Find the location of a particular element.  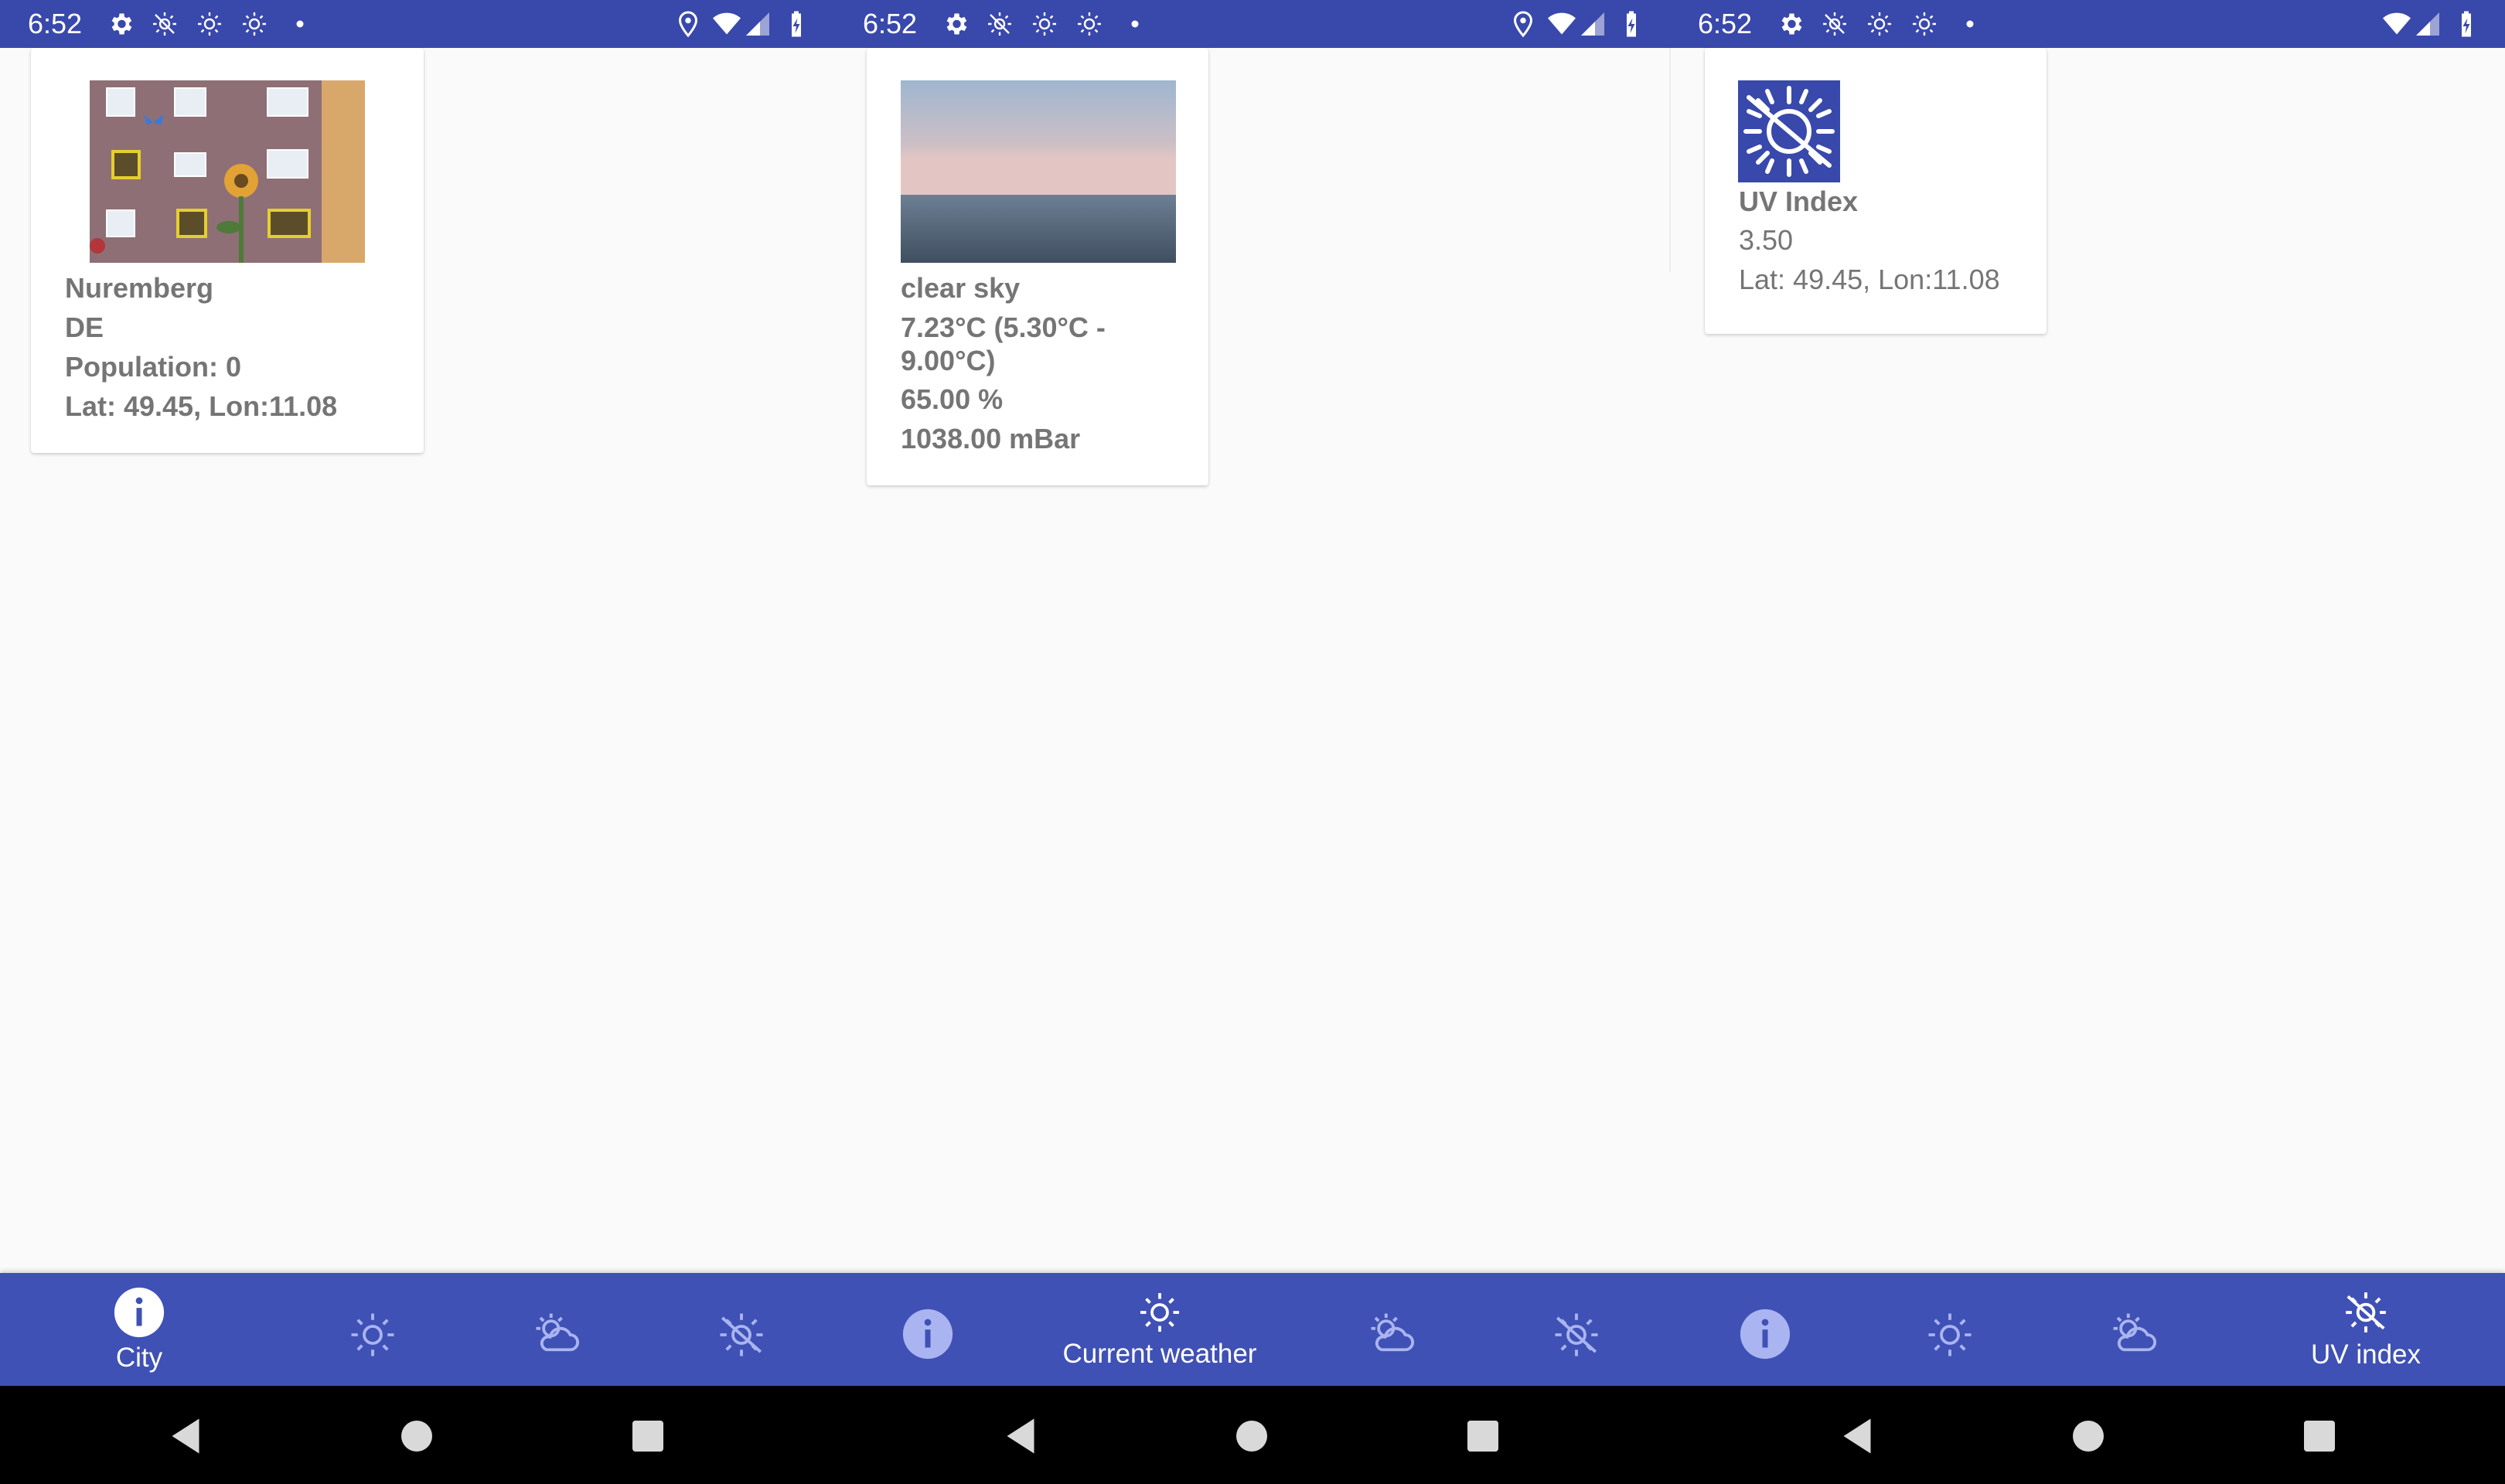

nav-item-uv-index: UV index is located at coordinates (2366, 1329).